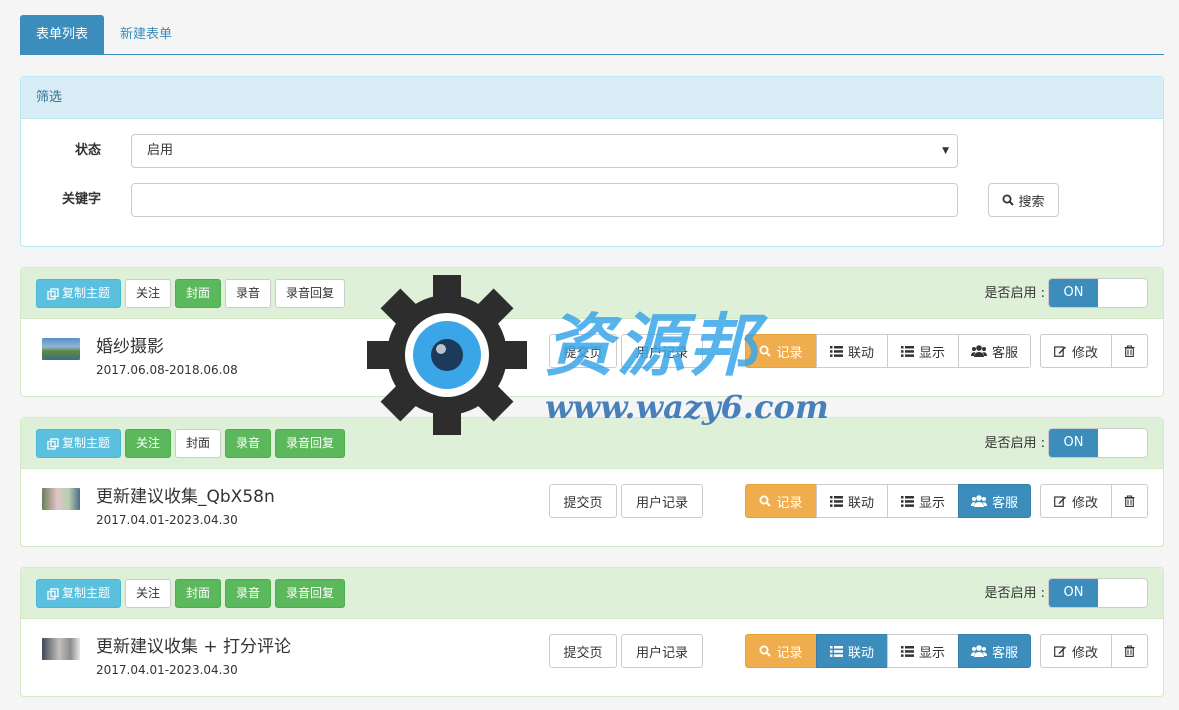 Image resolution: width=1179 pixels, height=710 pixels. I want to click on status-label: 状态, so click(87, 150).